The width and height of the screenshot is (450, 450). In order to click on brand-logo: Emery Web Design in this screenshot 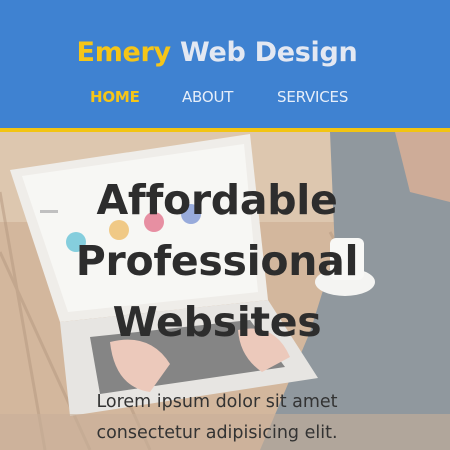, I will do `click(217, 52)`.